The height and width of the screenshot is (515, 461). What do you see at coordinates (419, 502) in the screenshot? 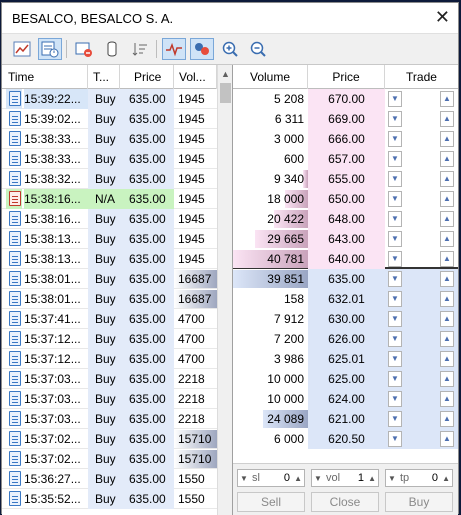
I see `buy-button: Buy` at bounding box center [419, 502].